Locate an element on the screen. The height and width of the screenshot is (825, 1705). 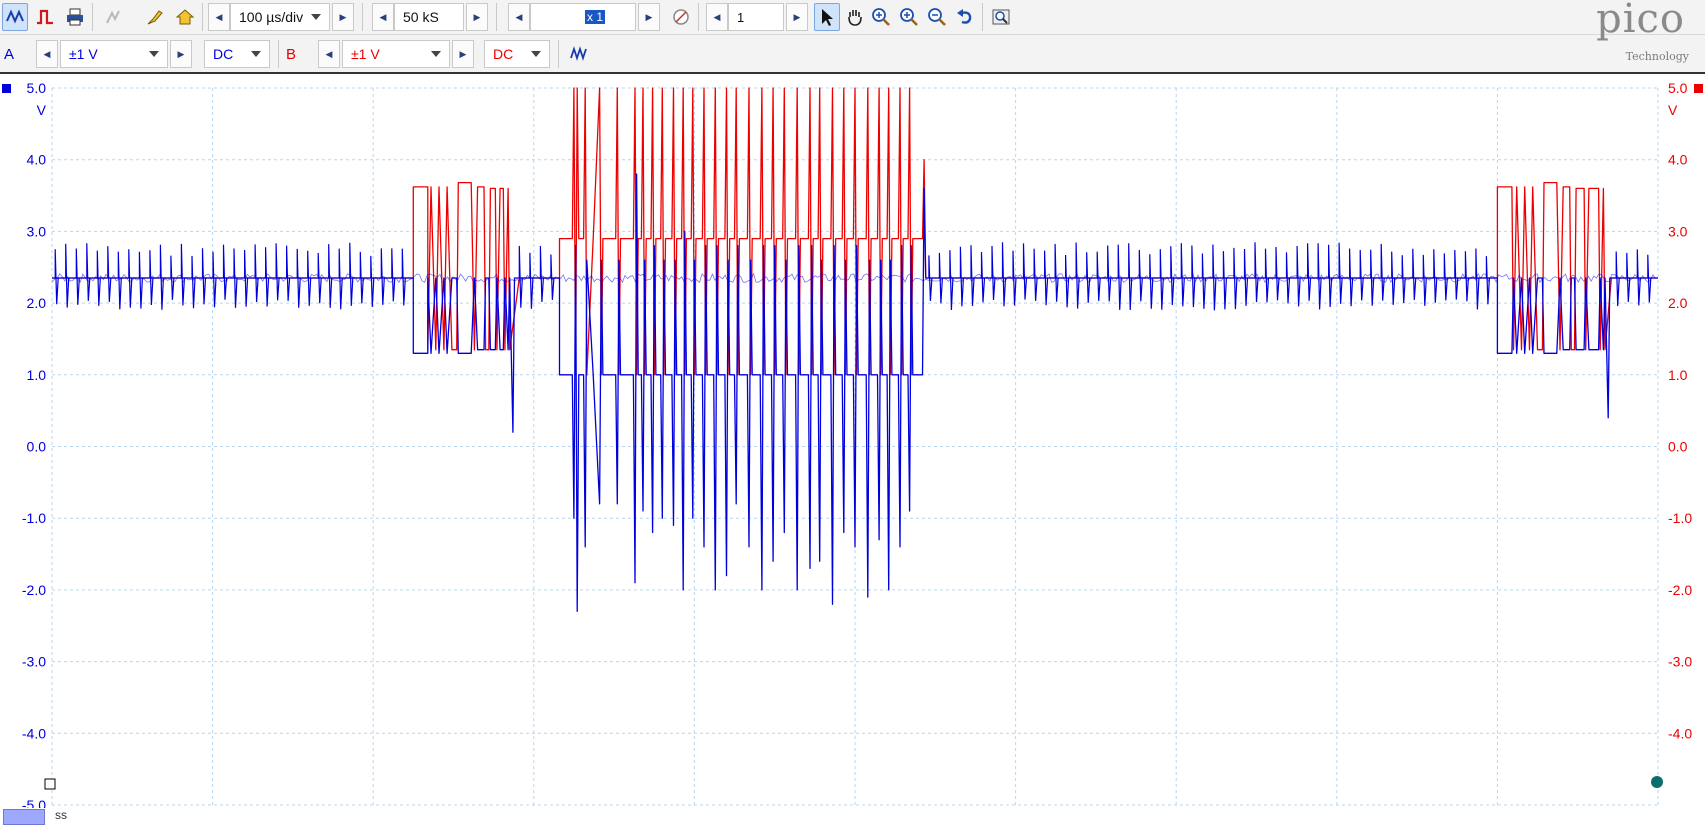
zoom-value: x 1 is located at coordinates (594, 17).